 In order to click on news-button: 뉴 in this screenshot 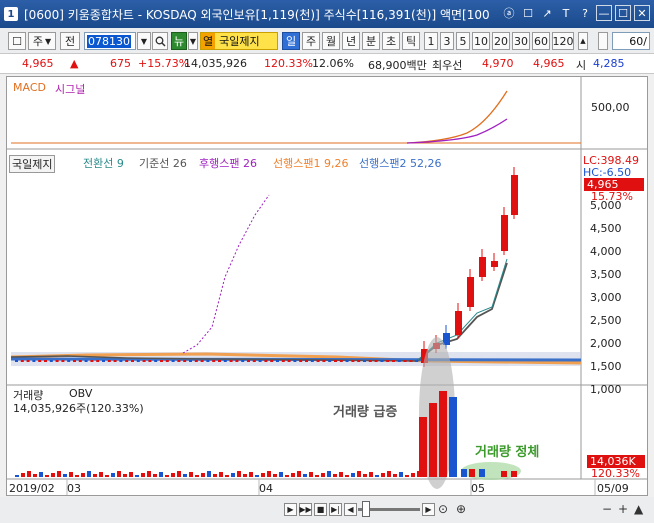, I will do `click(179, 41)`.